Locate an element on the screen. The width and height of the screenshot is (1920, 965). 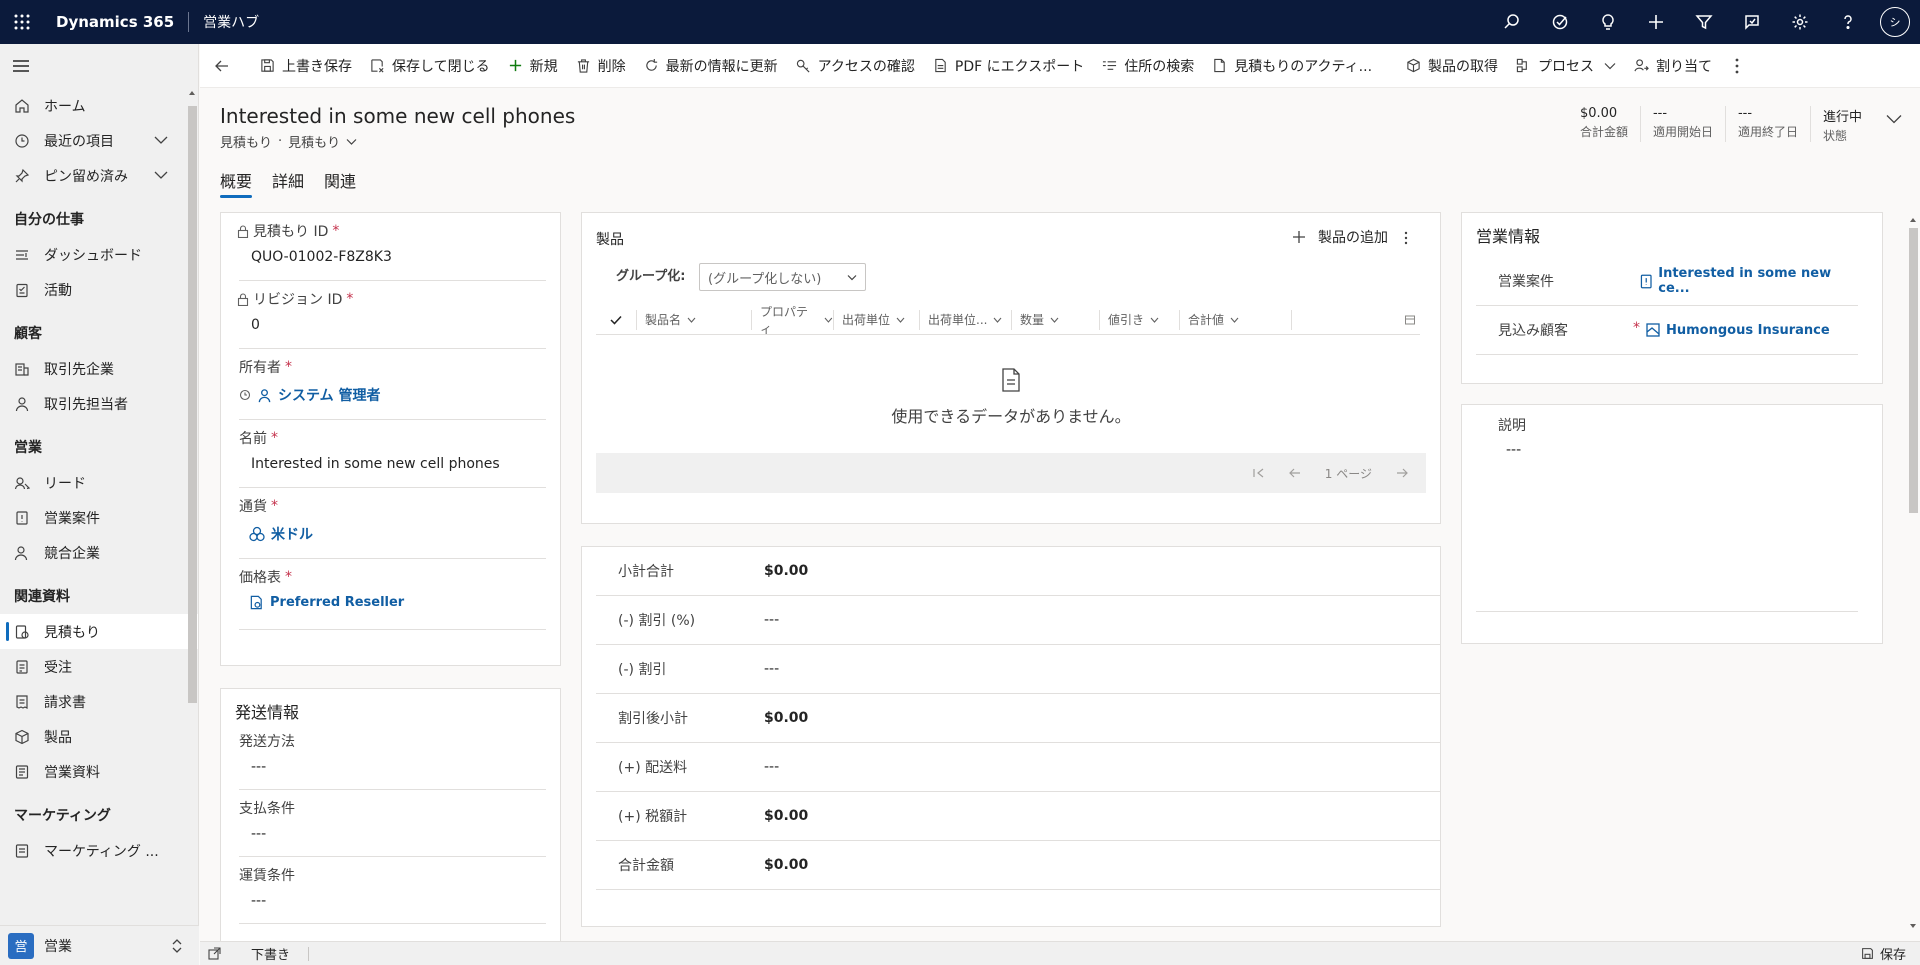
save-button: 上書き保存 is located at coordinates (306, 66).